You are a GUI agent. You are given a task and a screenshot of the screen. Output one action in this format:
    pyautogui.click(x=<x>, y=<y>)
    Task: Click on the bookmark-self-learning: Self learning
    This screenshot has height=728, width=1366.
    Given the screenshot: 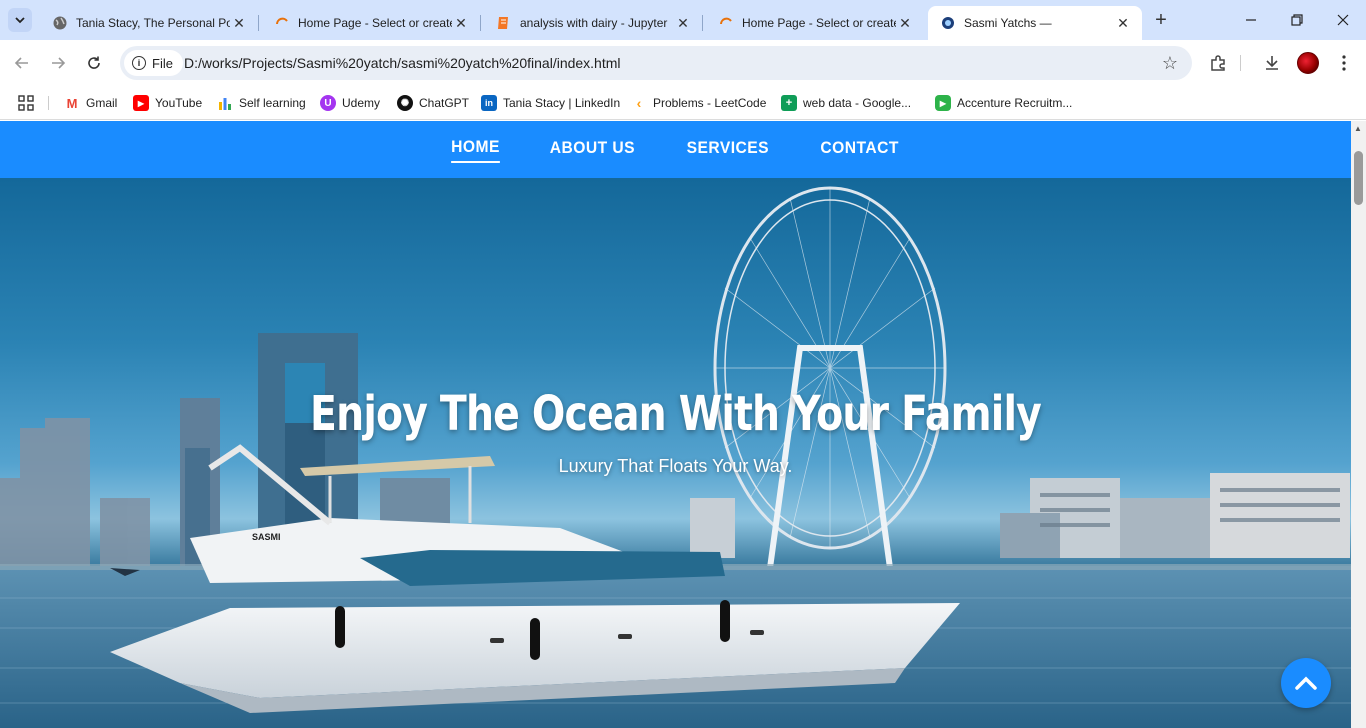 What is the action you would take?
    pyautogui.click(x=261, y=103)
    